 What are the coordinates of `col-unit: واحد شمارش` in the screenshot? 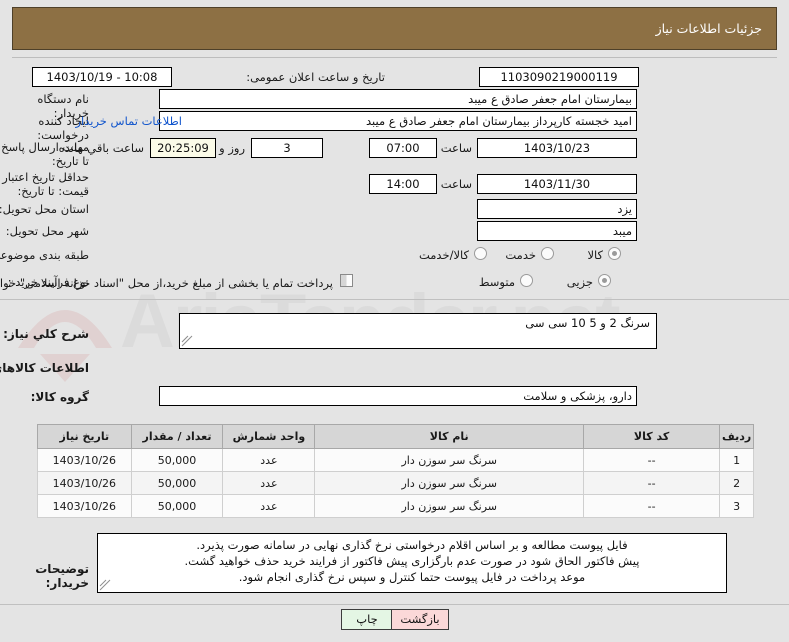 It's located at (269, 436).